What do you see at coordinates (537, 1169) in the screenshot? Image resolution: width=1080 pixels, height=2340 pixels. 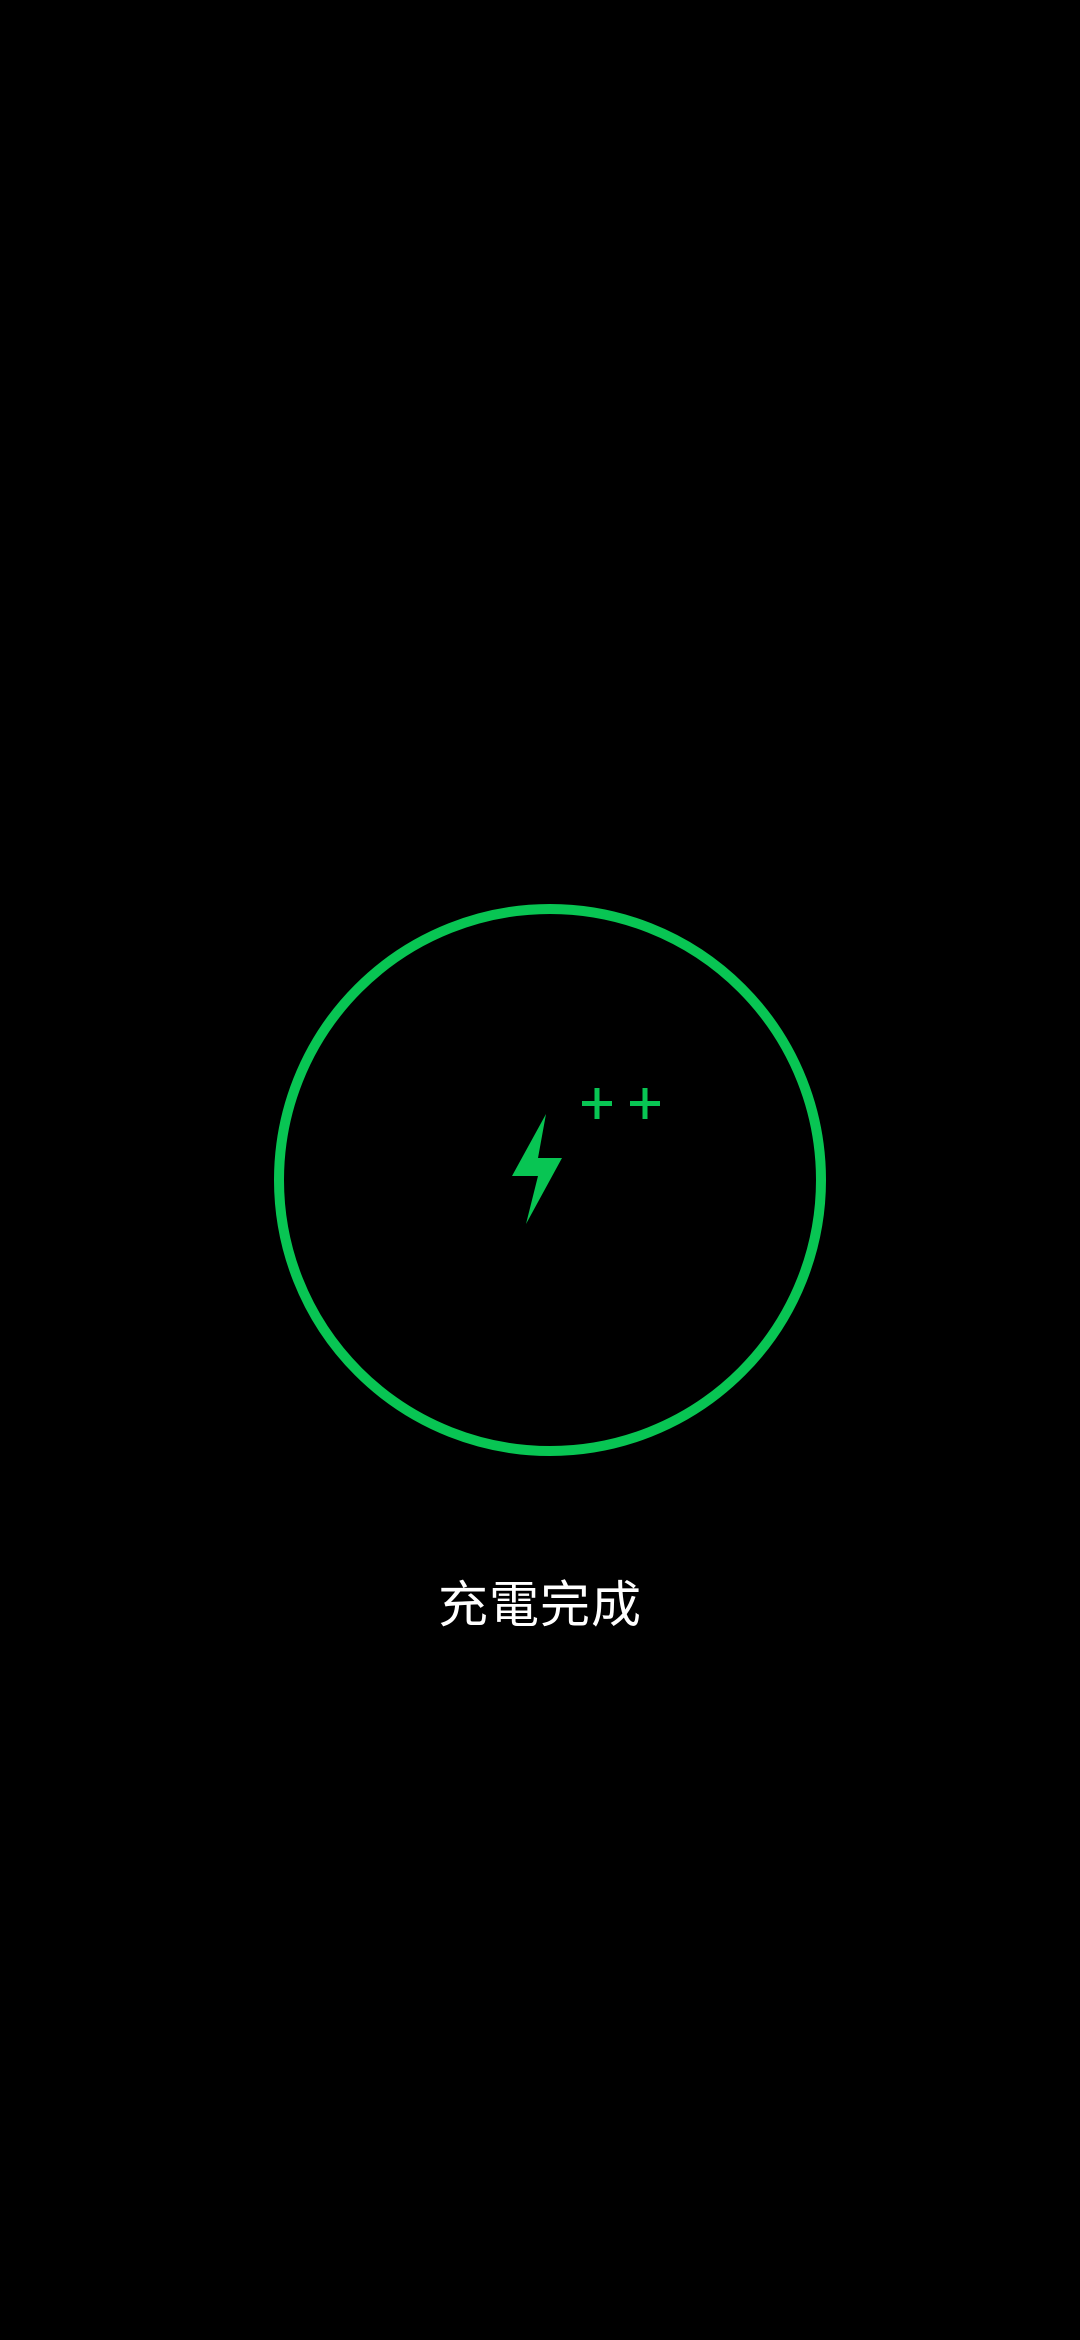 I see `lightning-bolt-icon` at bounding box center [537, 1169].